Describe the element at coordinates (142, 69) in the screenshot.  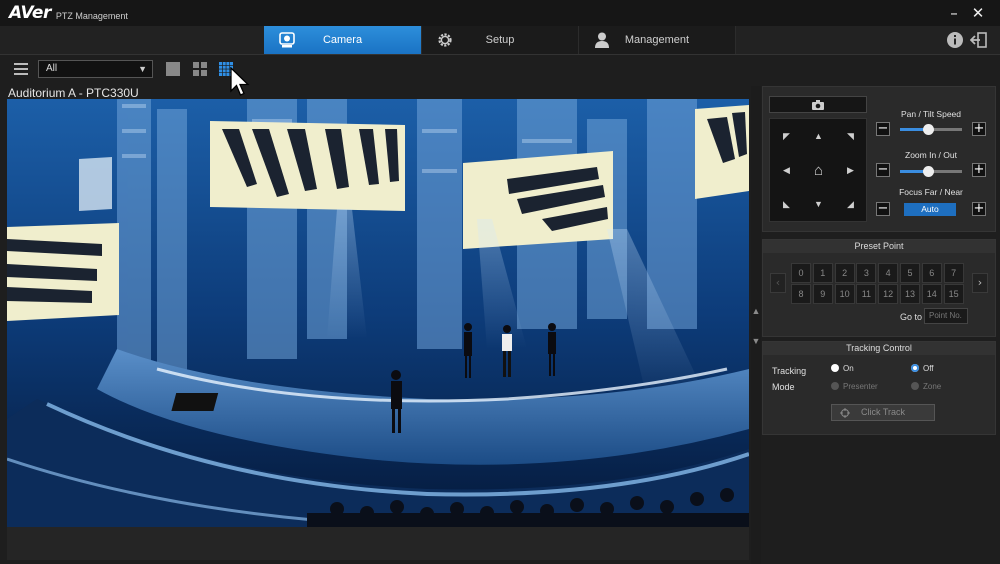
I see `chevron-down-icon: ▼` at that location.